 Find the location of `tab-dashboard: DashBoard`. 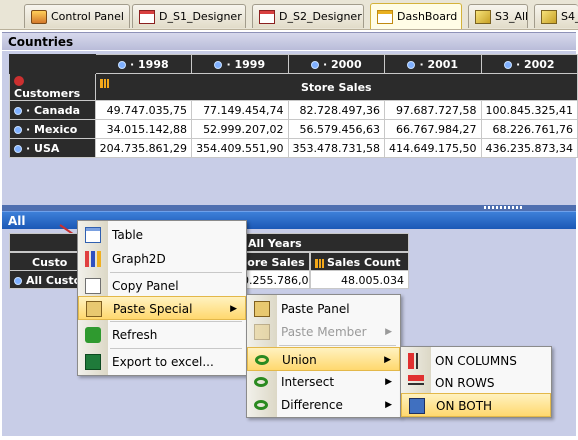

tab-dashboard: DashBoard is located at coordinates (416, 16).